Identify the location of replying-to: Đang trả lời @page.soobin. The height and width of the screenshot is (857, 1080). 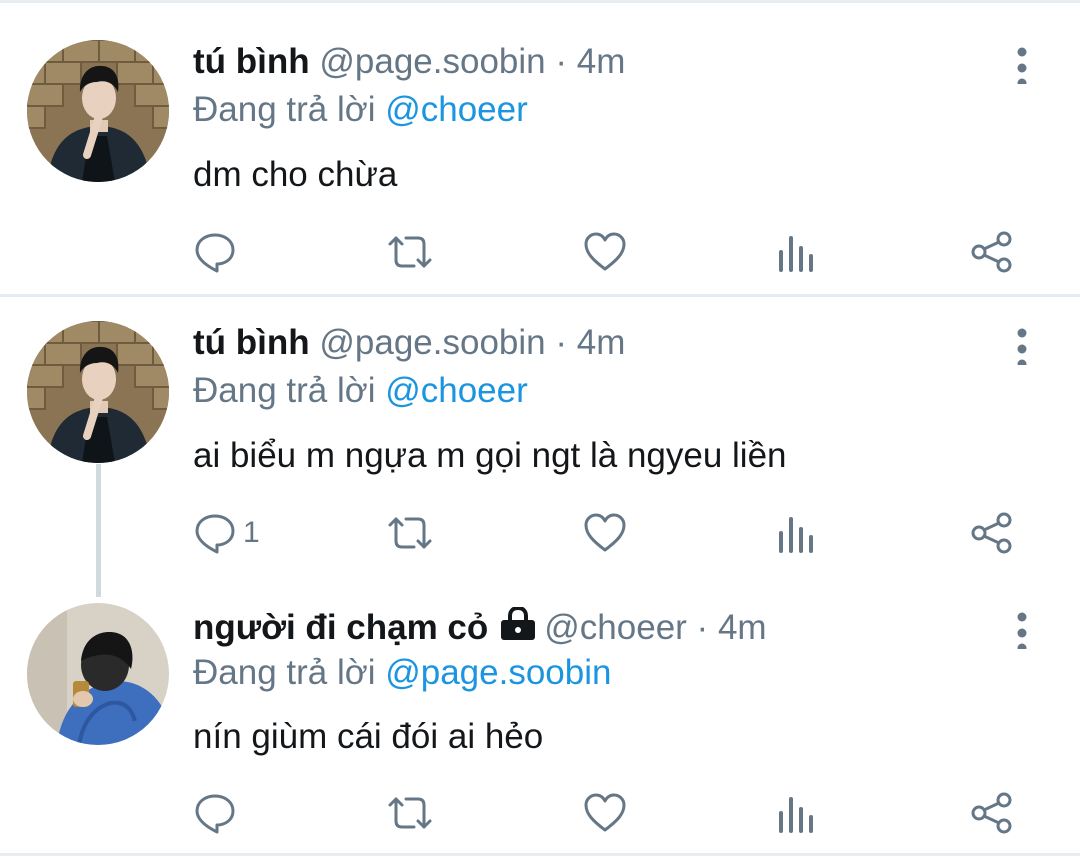
(402, 673).